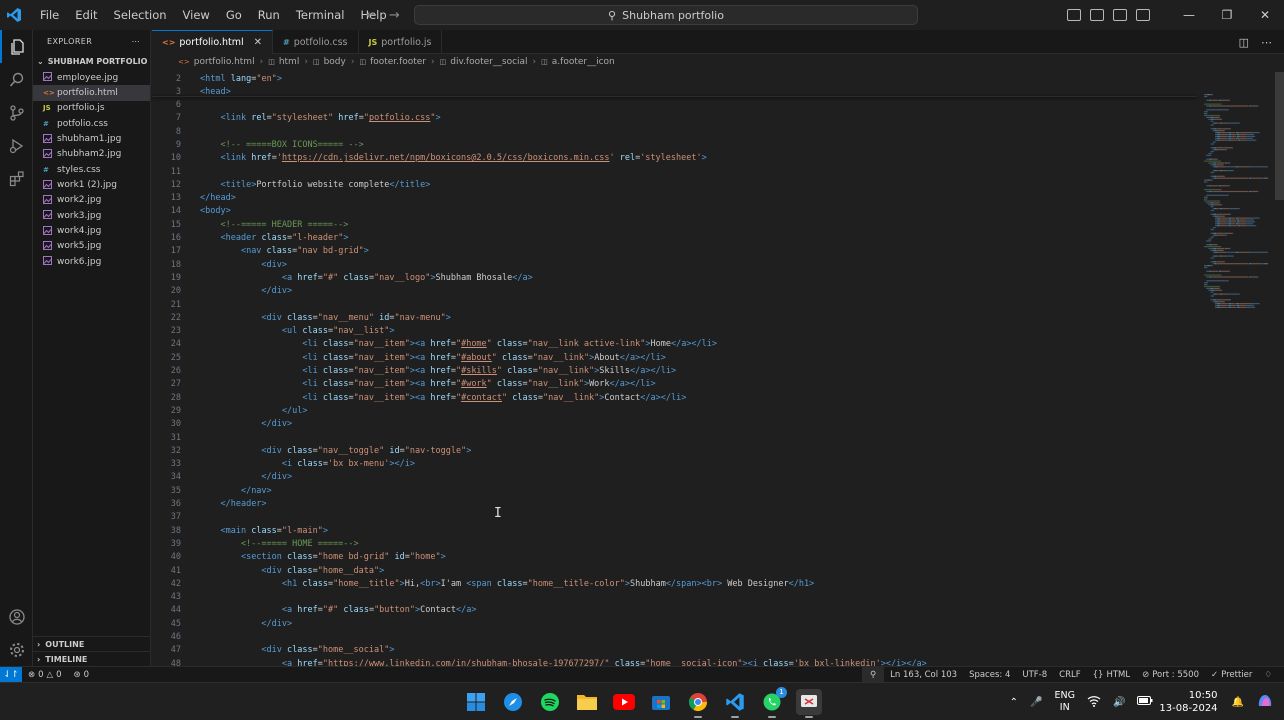 Image resolution: width=1284 pixels, height=720 pixels. What do you see at coordinates (16, 178) in the screenshot?
I see `extensions-icon` at bounding box center [16, 178].